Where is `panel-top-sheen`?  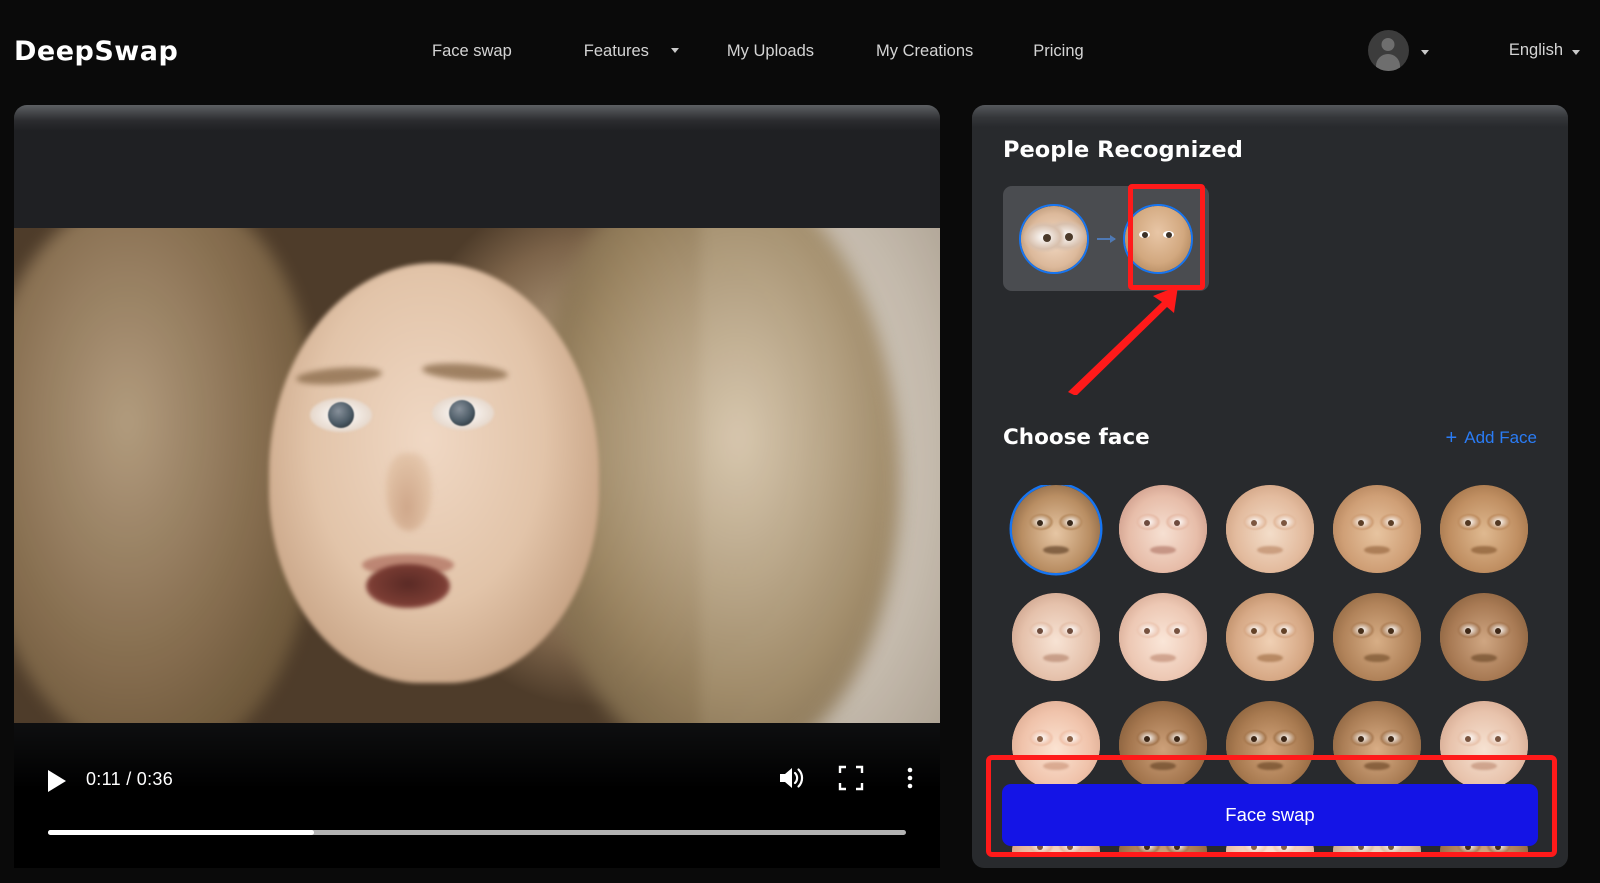 panel-top-sheen is located at coordinates (477, 118).